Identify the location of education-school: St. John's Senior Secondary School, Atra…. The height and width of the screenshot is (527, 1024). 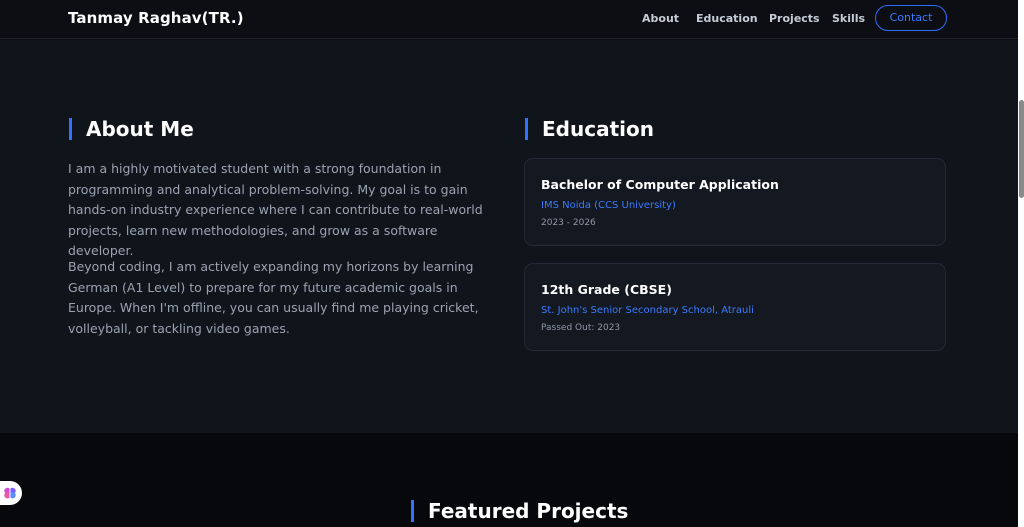
(647, 310).